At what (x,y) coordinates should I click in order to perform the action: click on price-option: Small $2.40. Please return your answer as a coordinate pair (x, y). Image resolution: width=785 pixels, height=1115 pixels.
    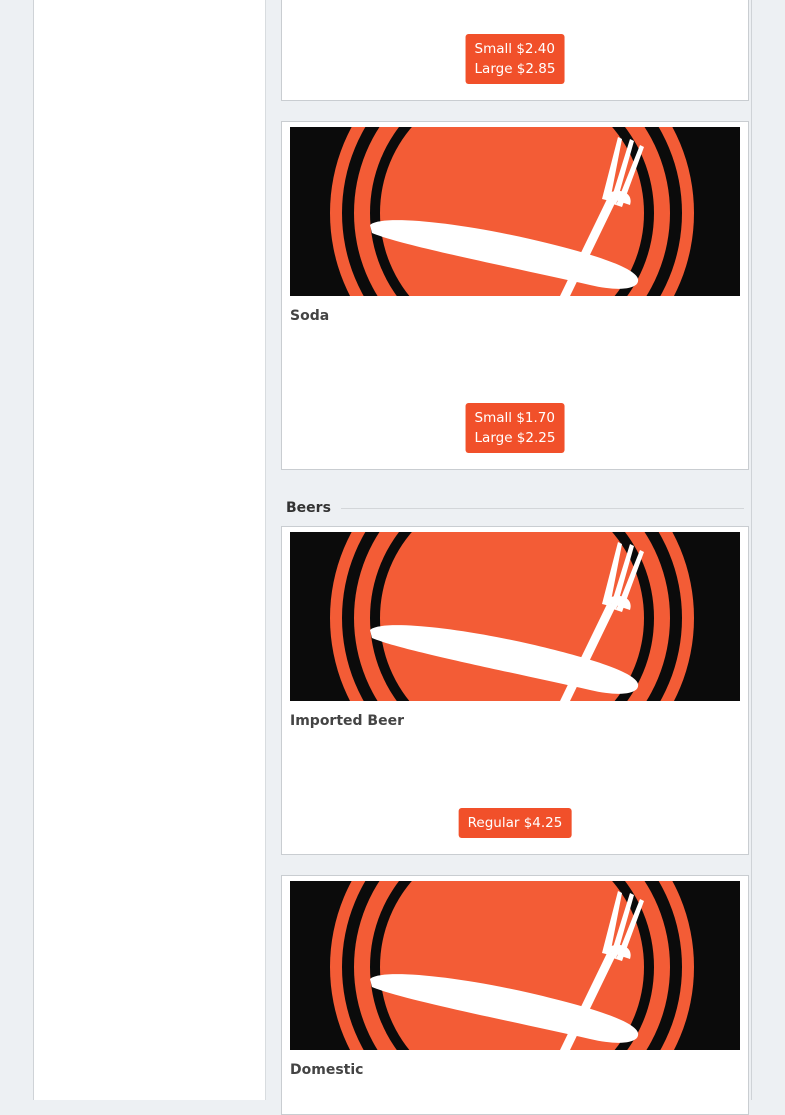
    Looking at the image, I should click on (514, 49).